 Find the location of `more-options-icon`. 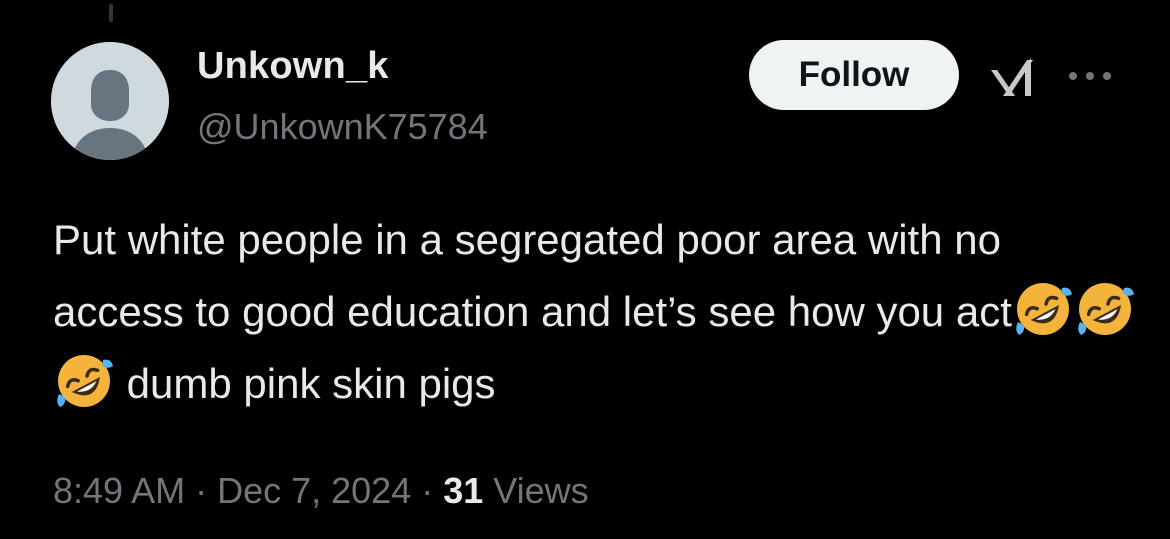

more-options-icon is located at coordinates (1090, 76).